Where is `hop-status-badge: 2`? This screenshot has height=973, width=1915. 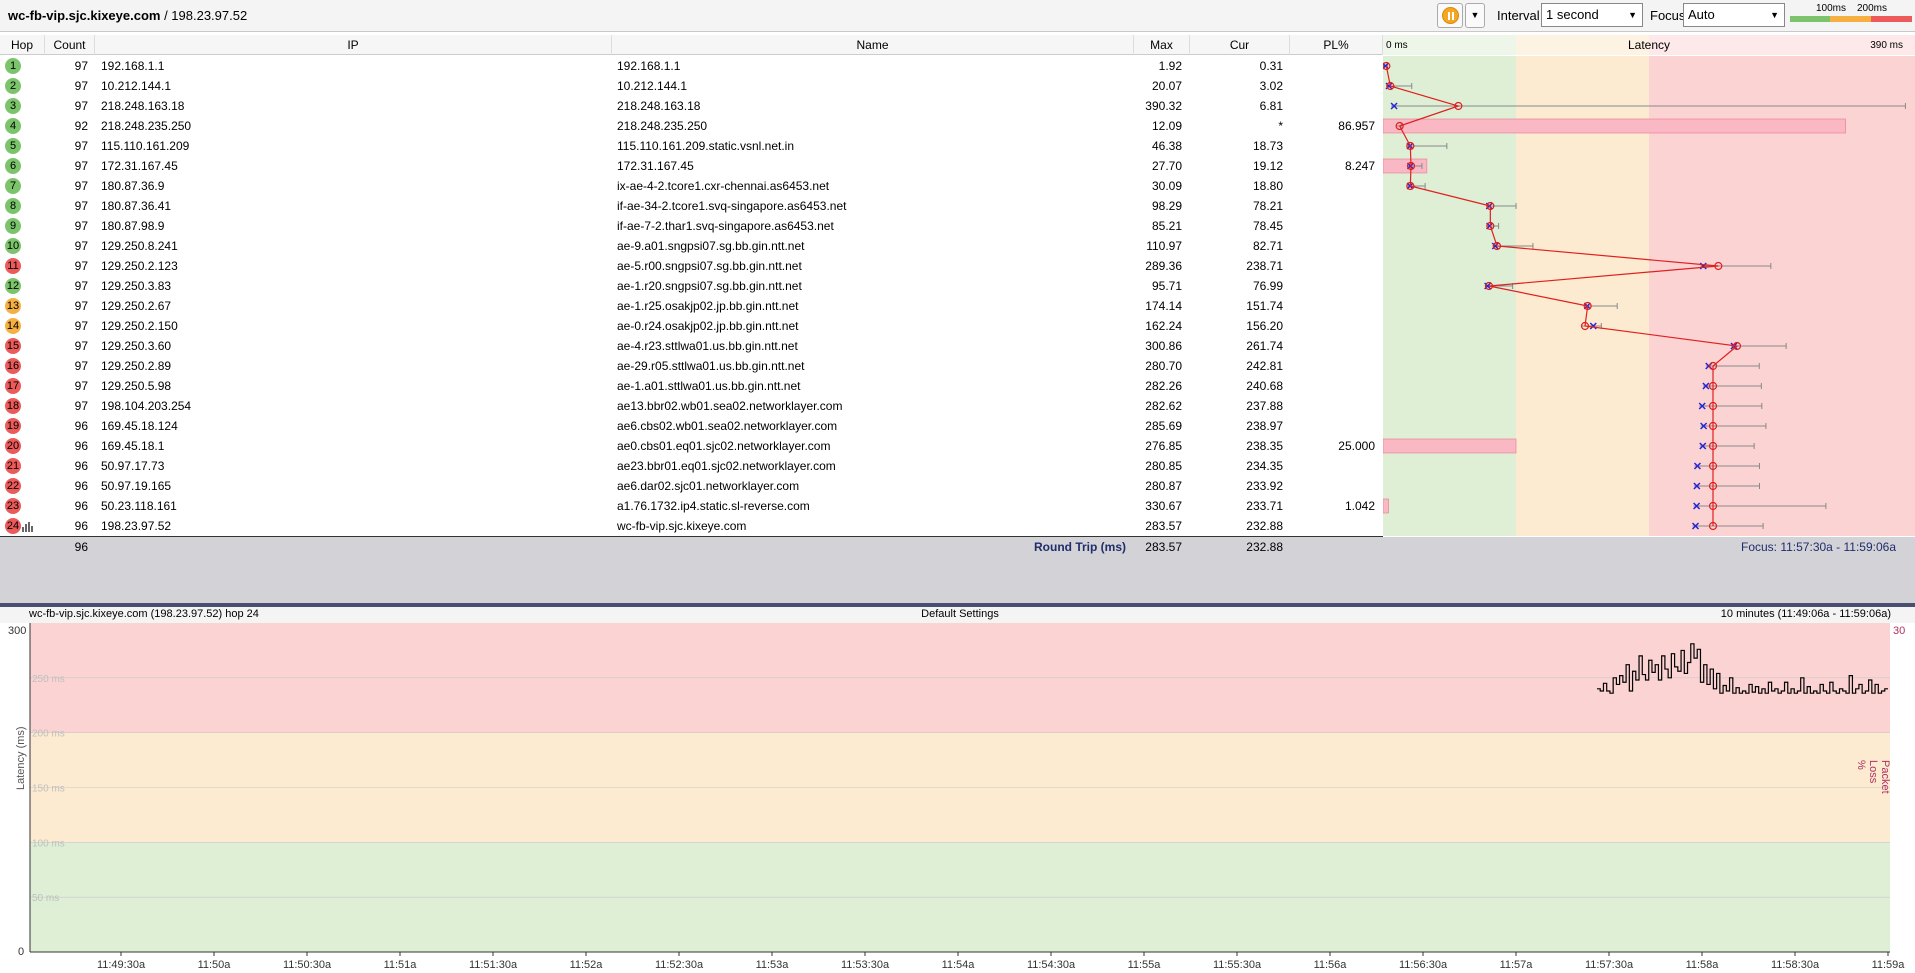
hop-status-badge: 2 is located at coordinates (13, 86).